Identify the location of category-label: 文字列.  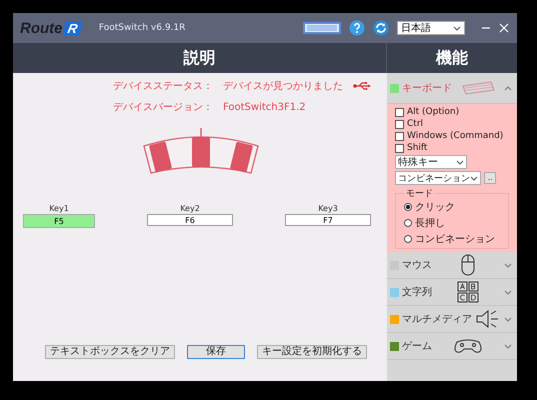
(417, 292).